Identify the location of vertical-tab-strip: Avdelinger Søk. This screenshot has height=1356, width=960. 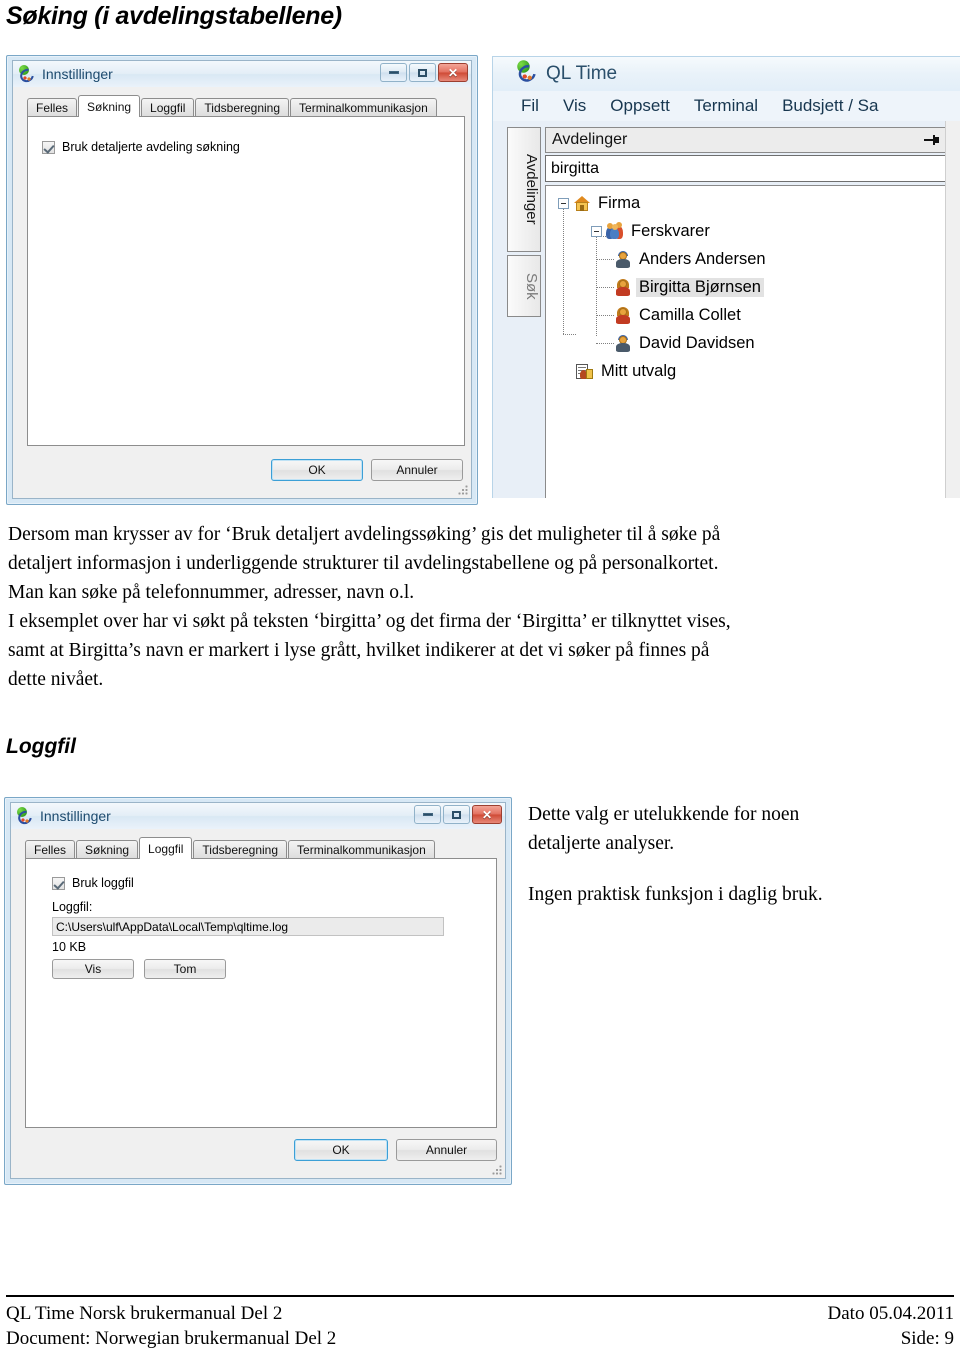
(524, 223).